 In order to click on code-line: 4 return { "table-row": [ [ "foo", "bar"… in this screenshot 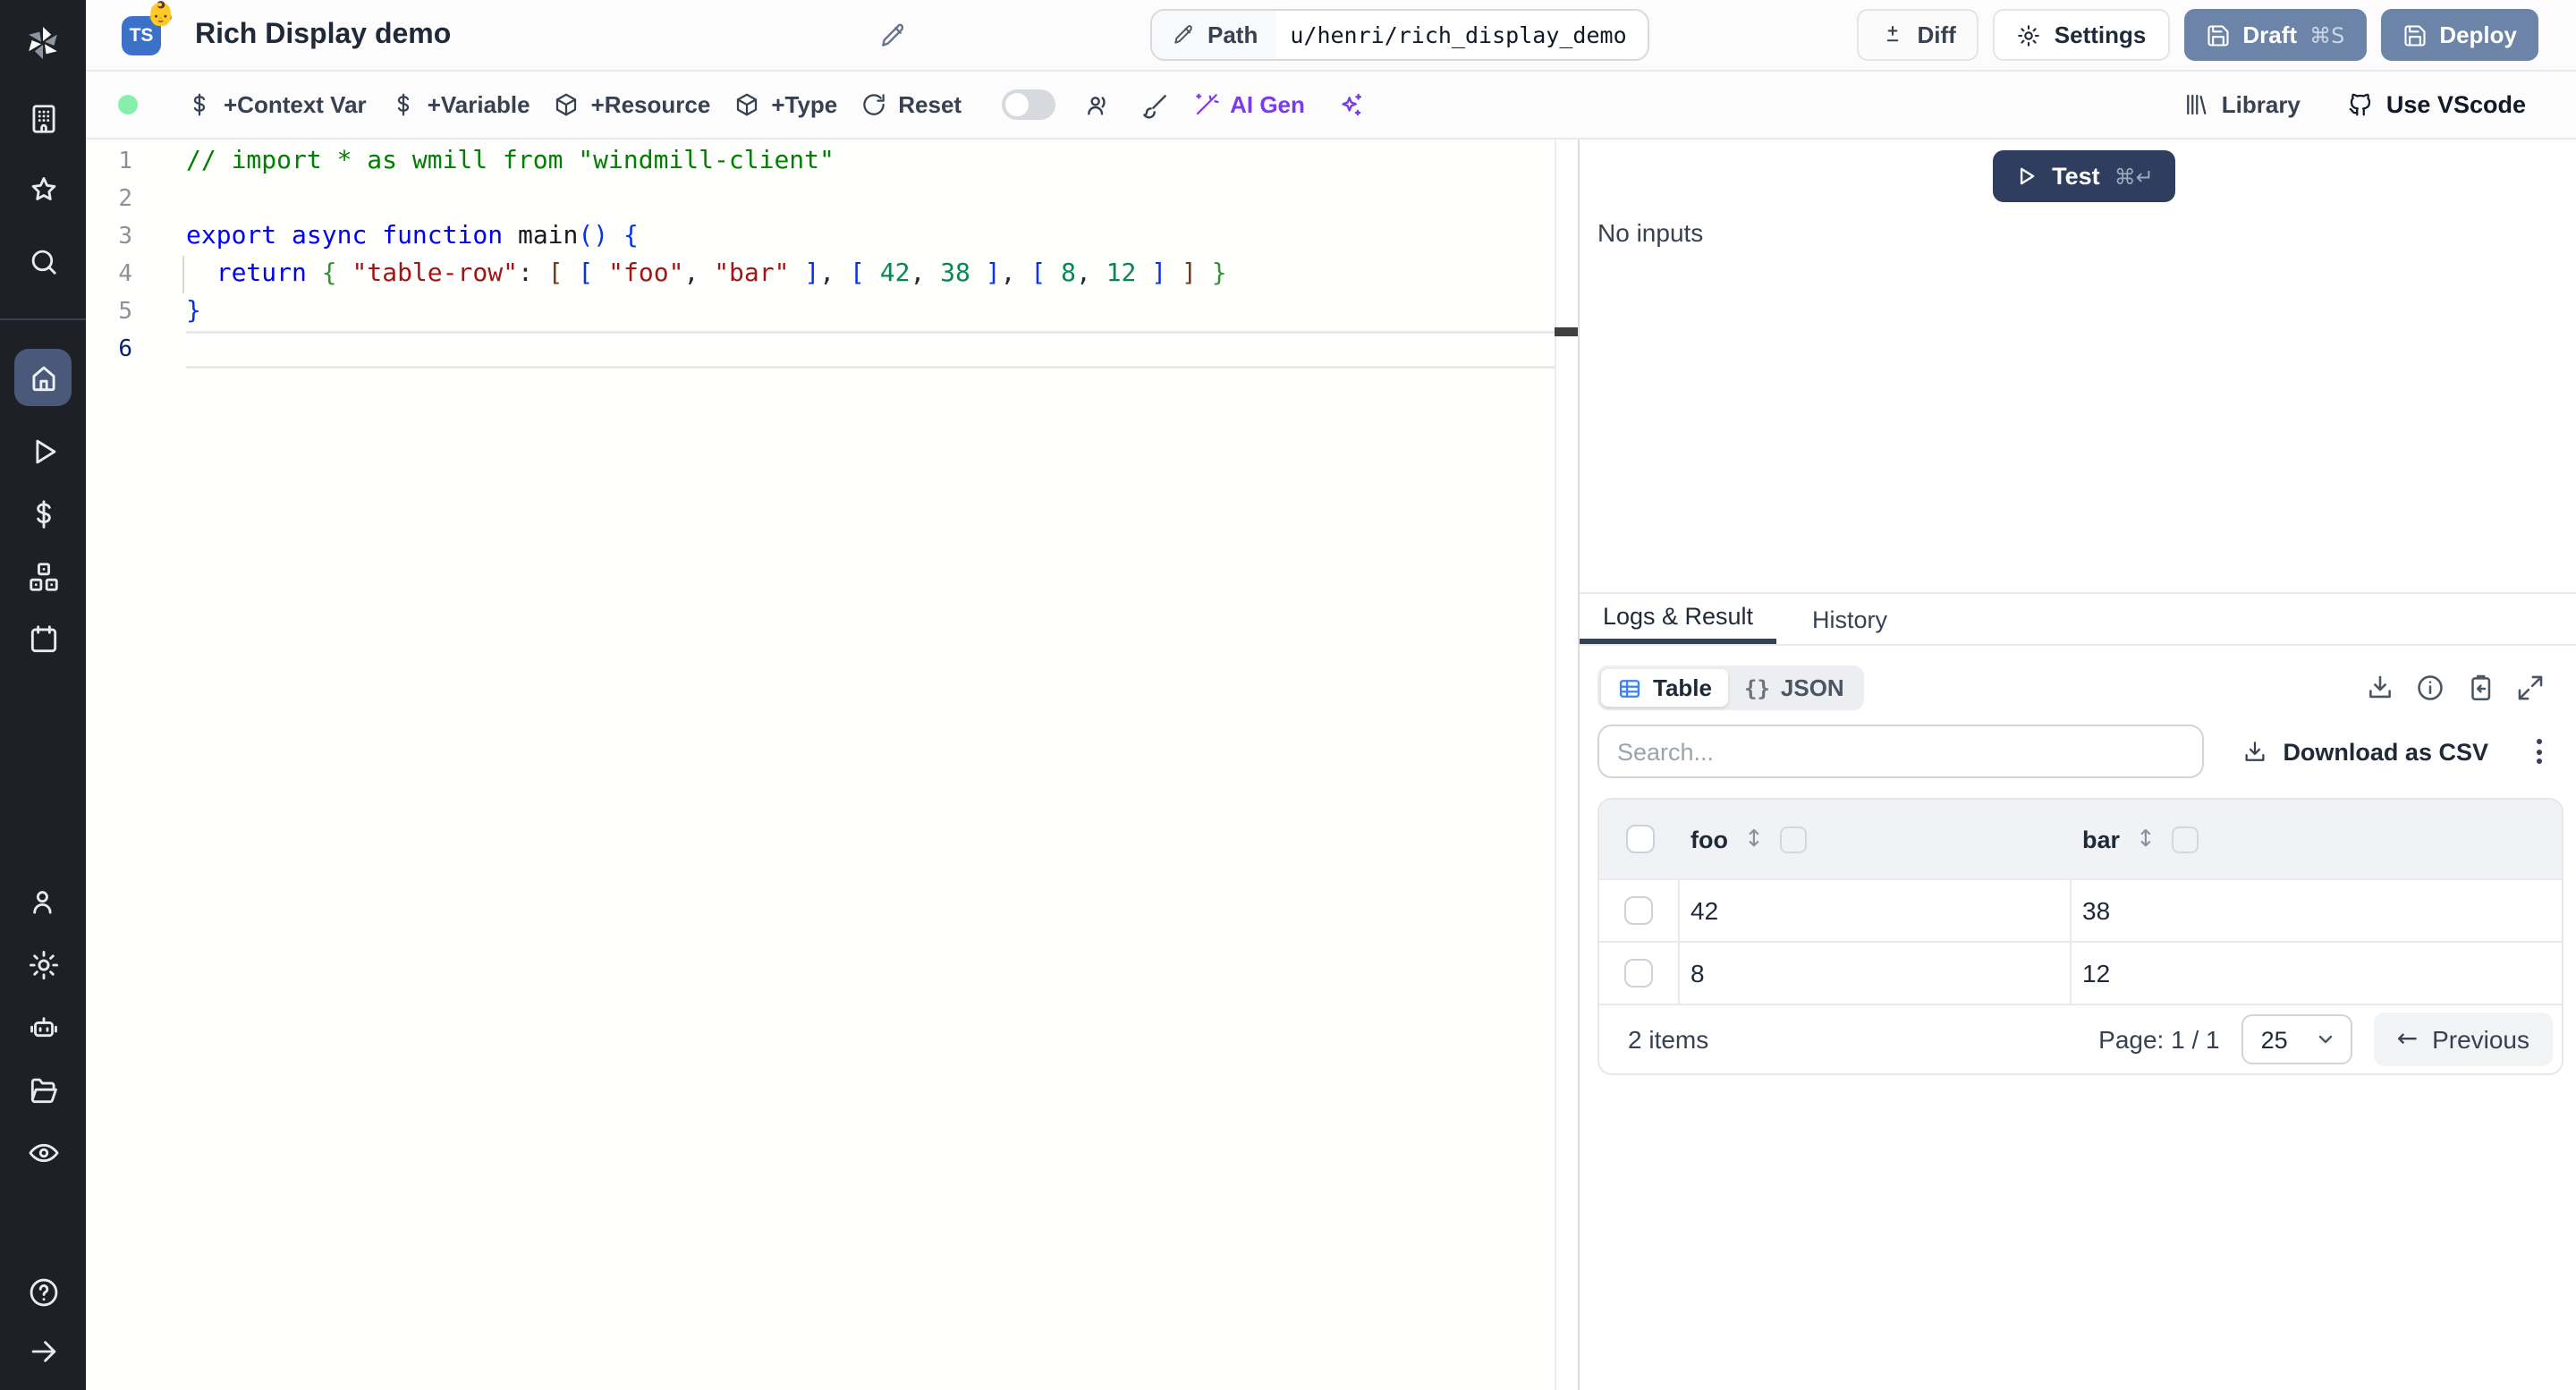, I will do `click(832, 274)`.